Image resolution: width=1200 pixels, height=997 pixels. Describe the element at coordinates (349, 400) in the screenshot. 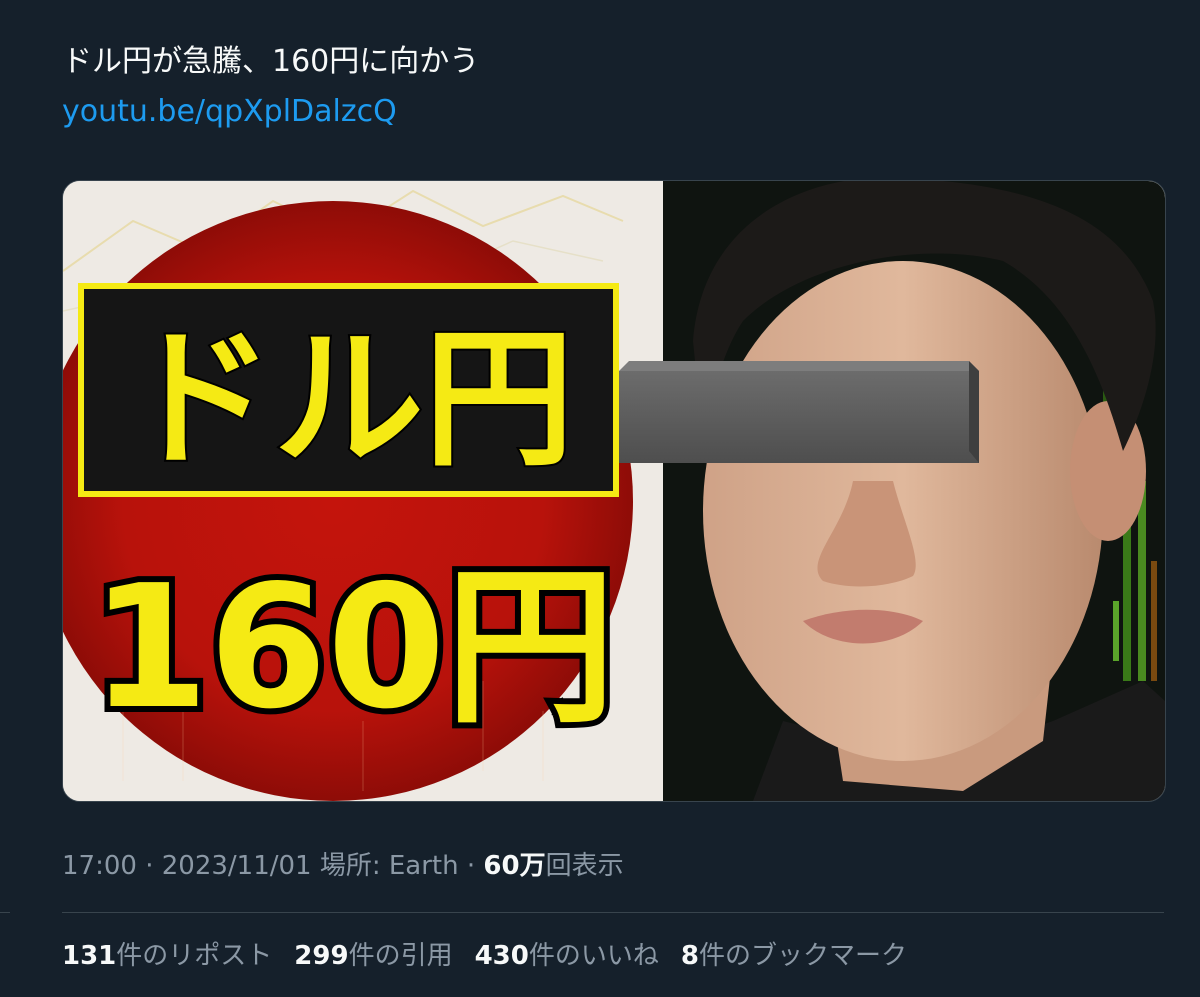

I see `thumbnail-headline: ドル円` at that location.